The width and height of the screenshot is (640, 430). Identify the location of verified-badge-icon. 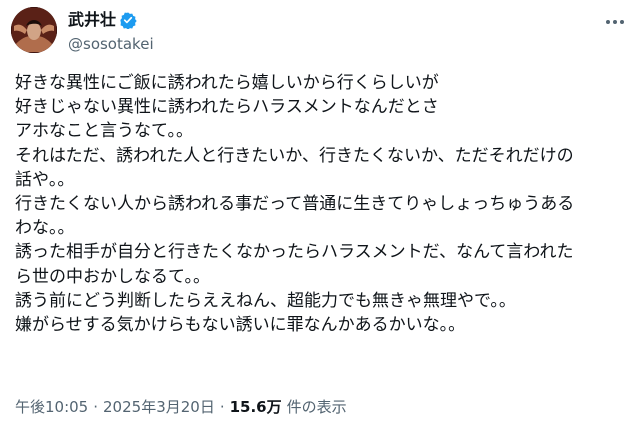
(128, 20).